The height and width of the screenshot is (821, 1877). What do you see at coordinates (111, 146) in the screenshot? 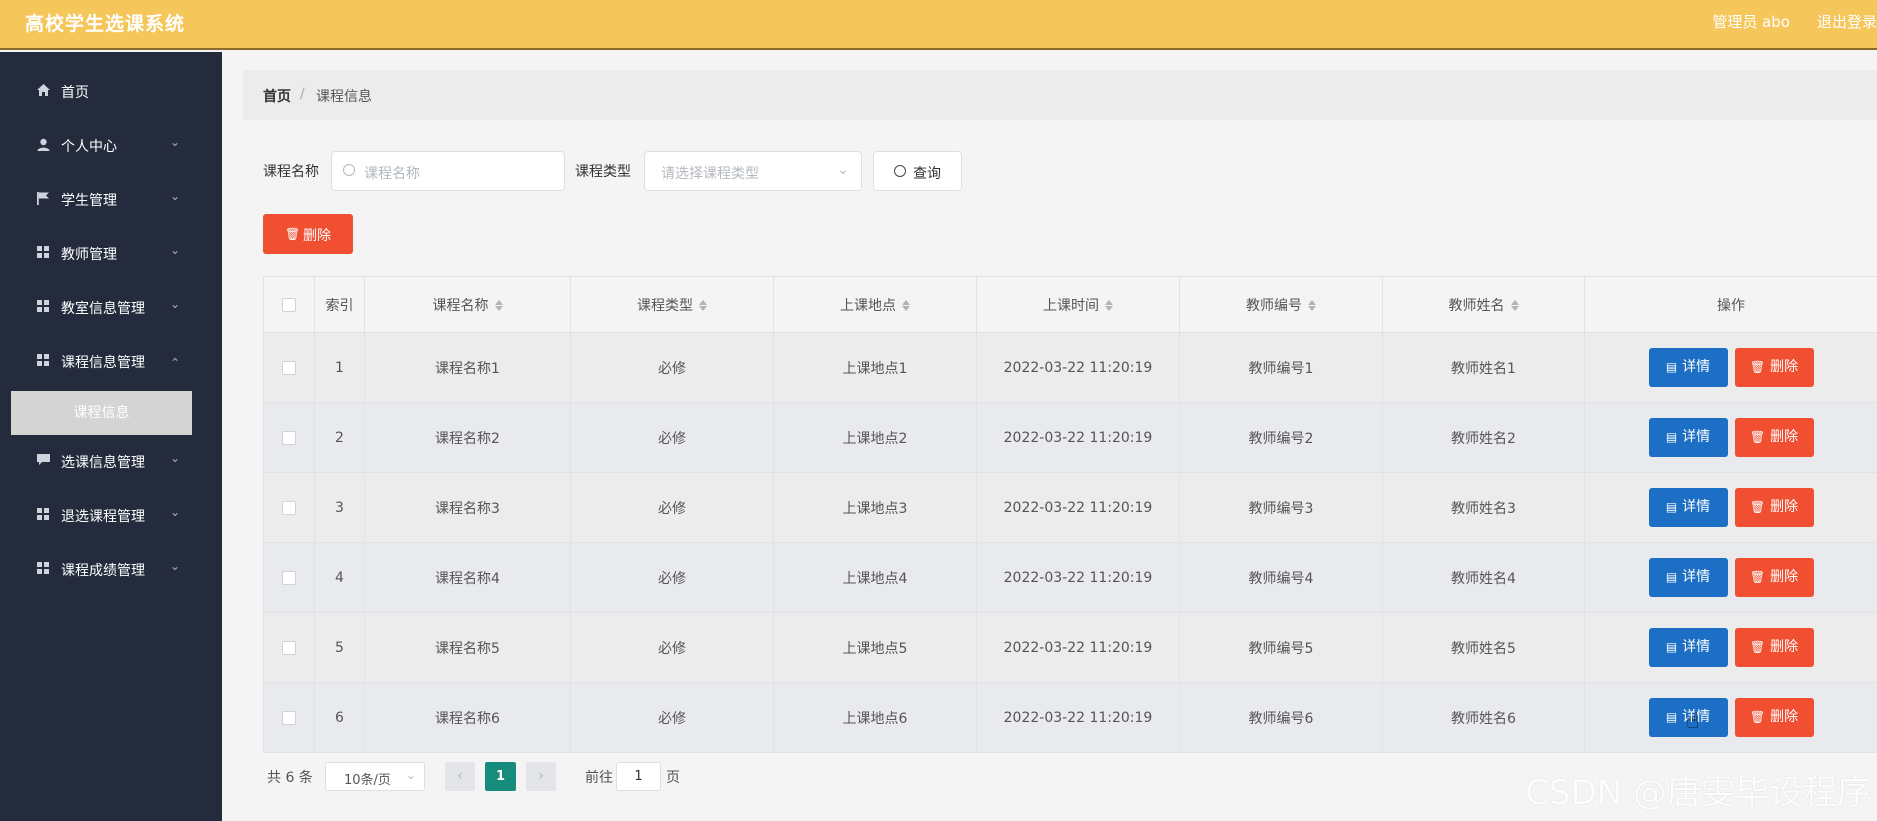
I see `sidebar-item-personal-center: 个人中心 ⌄` at bounding box center [111, 146].